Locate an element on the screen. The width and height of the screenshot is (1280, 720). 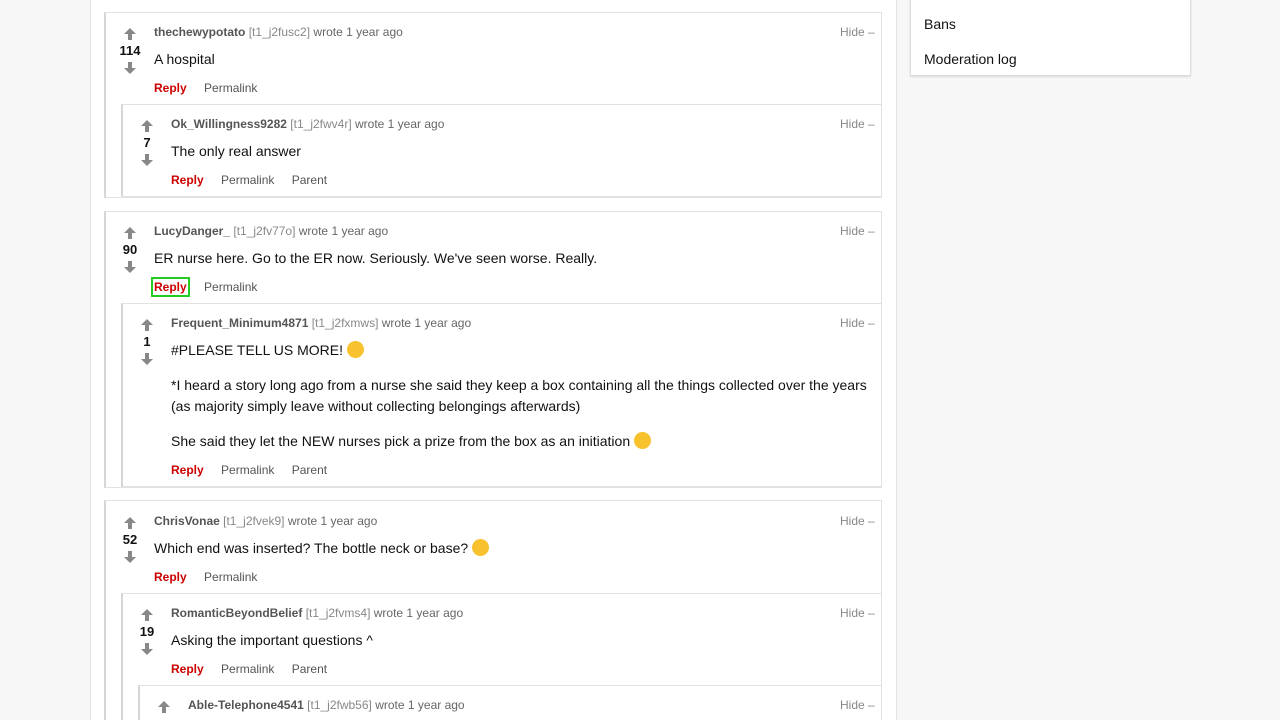
comment-body: The only real answer is located at coordinates (236, 151).